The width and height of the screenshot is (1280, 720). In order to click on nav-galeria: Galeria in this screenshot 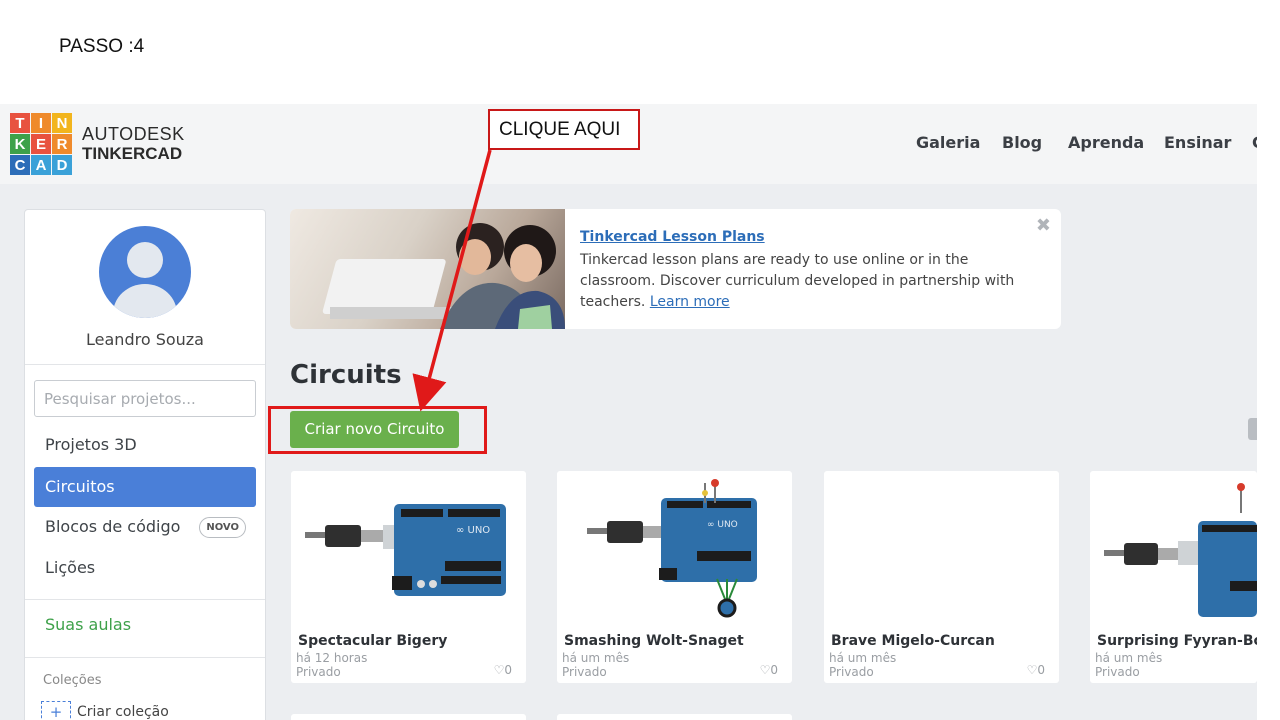, I will do `click(948, 142)`.